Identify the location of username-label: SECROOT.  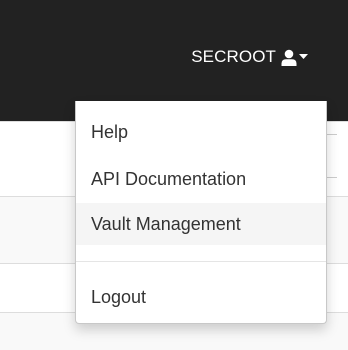
(233, 56).